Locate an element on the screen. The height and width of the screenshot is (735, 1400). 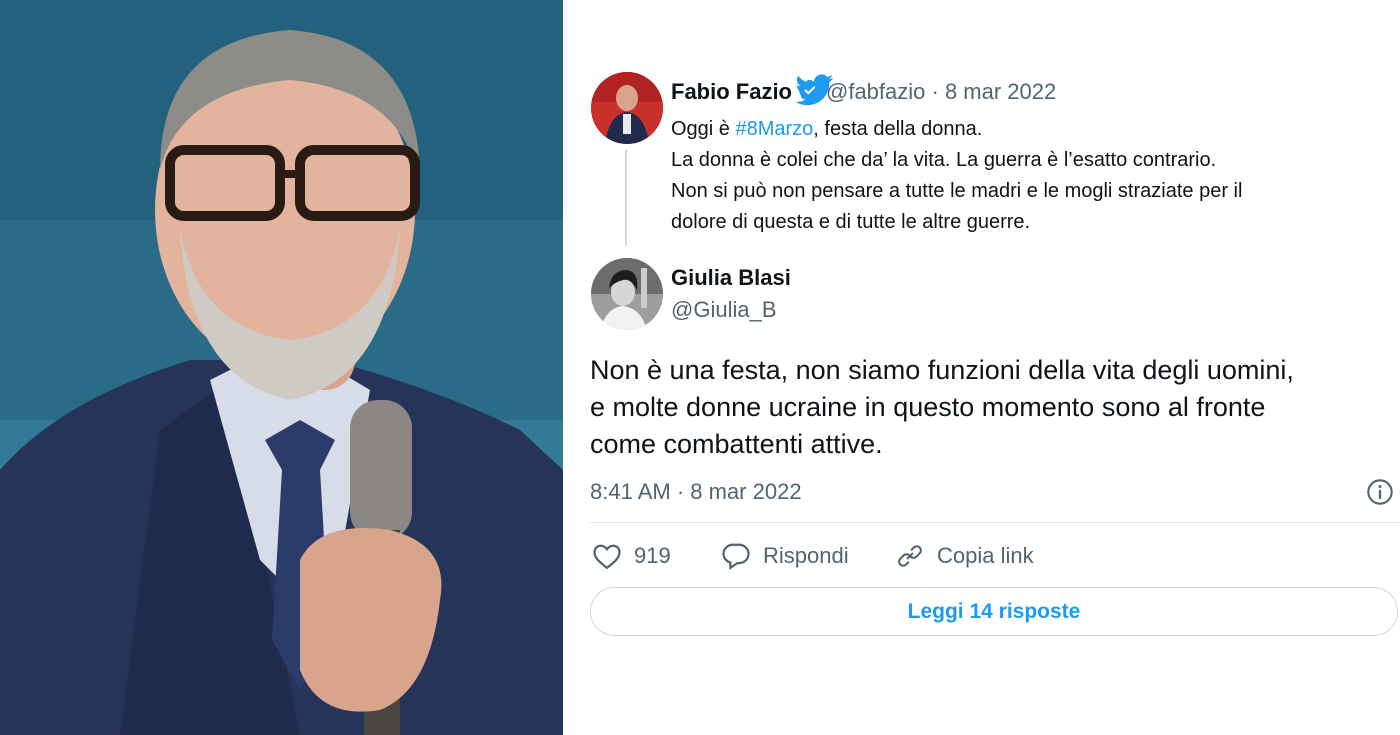
quoted-text-fragment: , festa della donna. is located at coordinates (898, 129).